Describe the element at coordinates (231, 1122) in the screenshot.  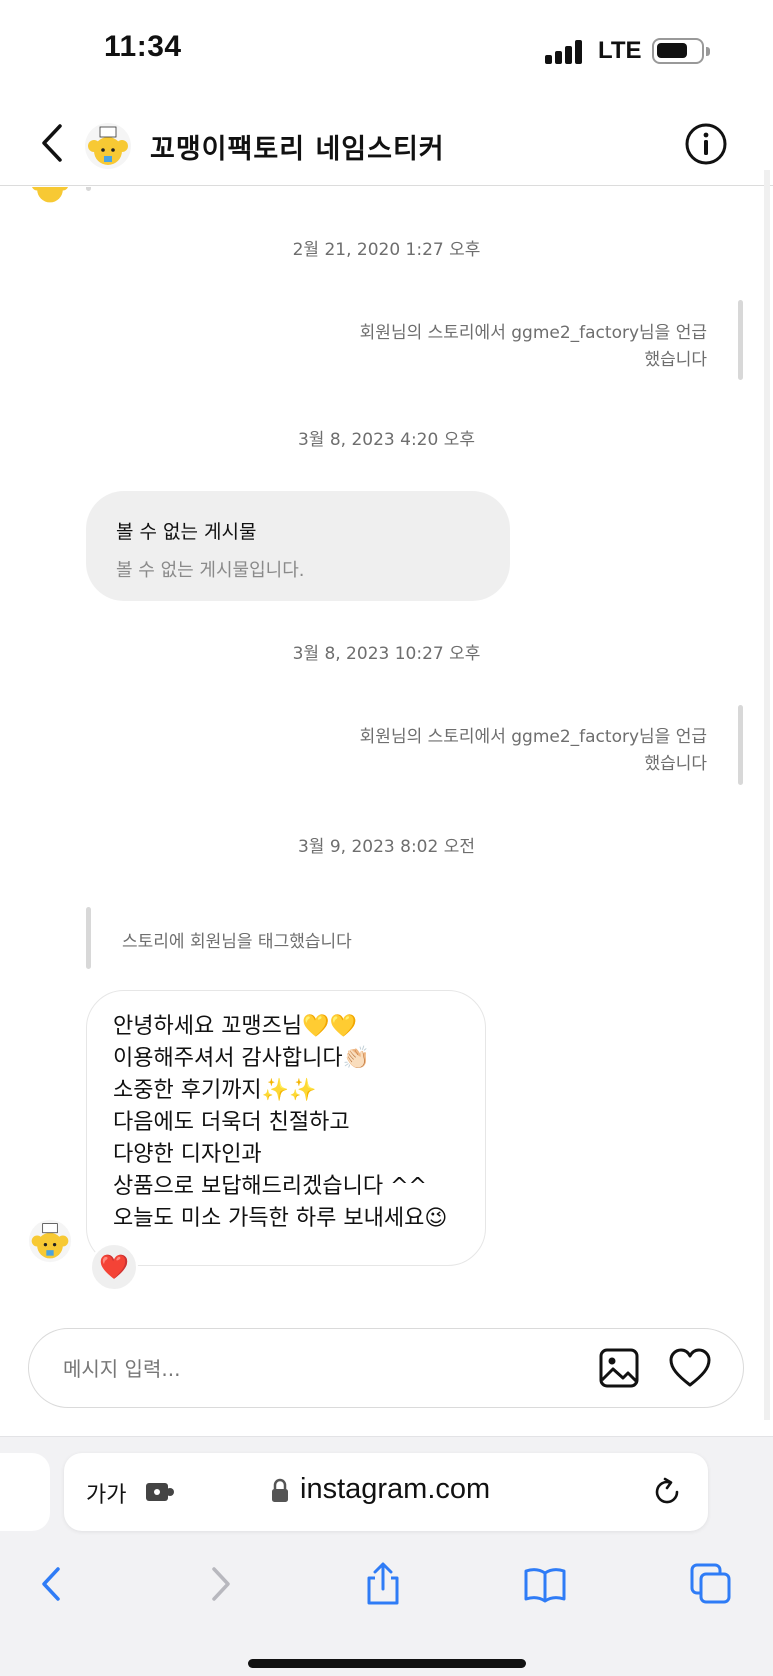
I see `message-line: 다음에도 더욱더 친절하고` at that location.